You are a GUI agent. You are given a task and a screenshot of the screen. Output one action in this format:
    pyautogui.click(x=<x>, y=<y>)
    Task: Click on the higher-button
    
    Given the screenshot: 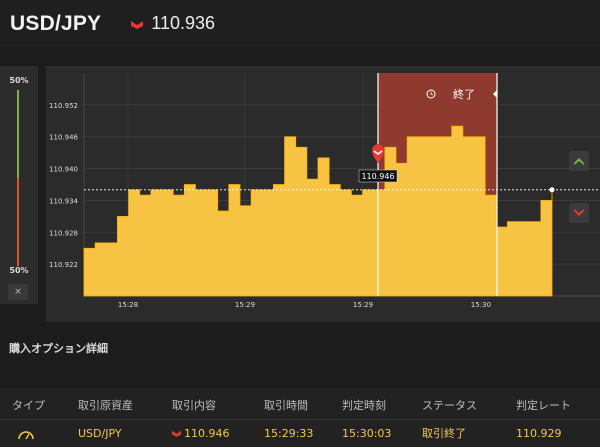 What is the action you would take?
    pyautogui.click(x=579, y=161)
    